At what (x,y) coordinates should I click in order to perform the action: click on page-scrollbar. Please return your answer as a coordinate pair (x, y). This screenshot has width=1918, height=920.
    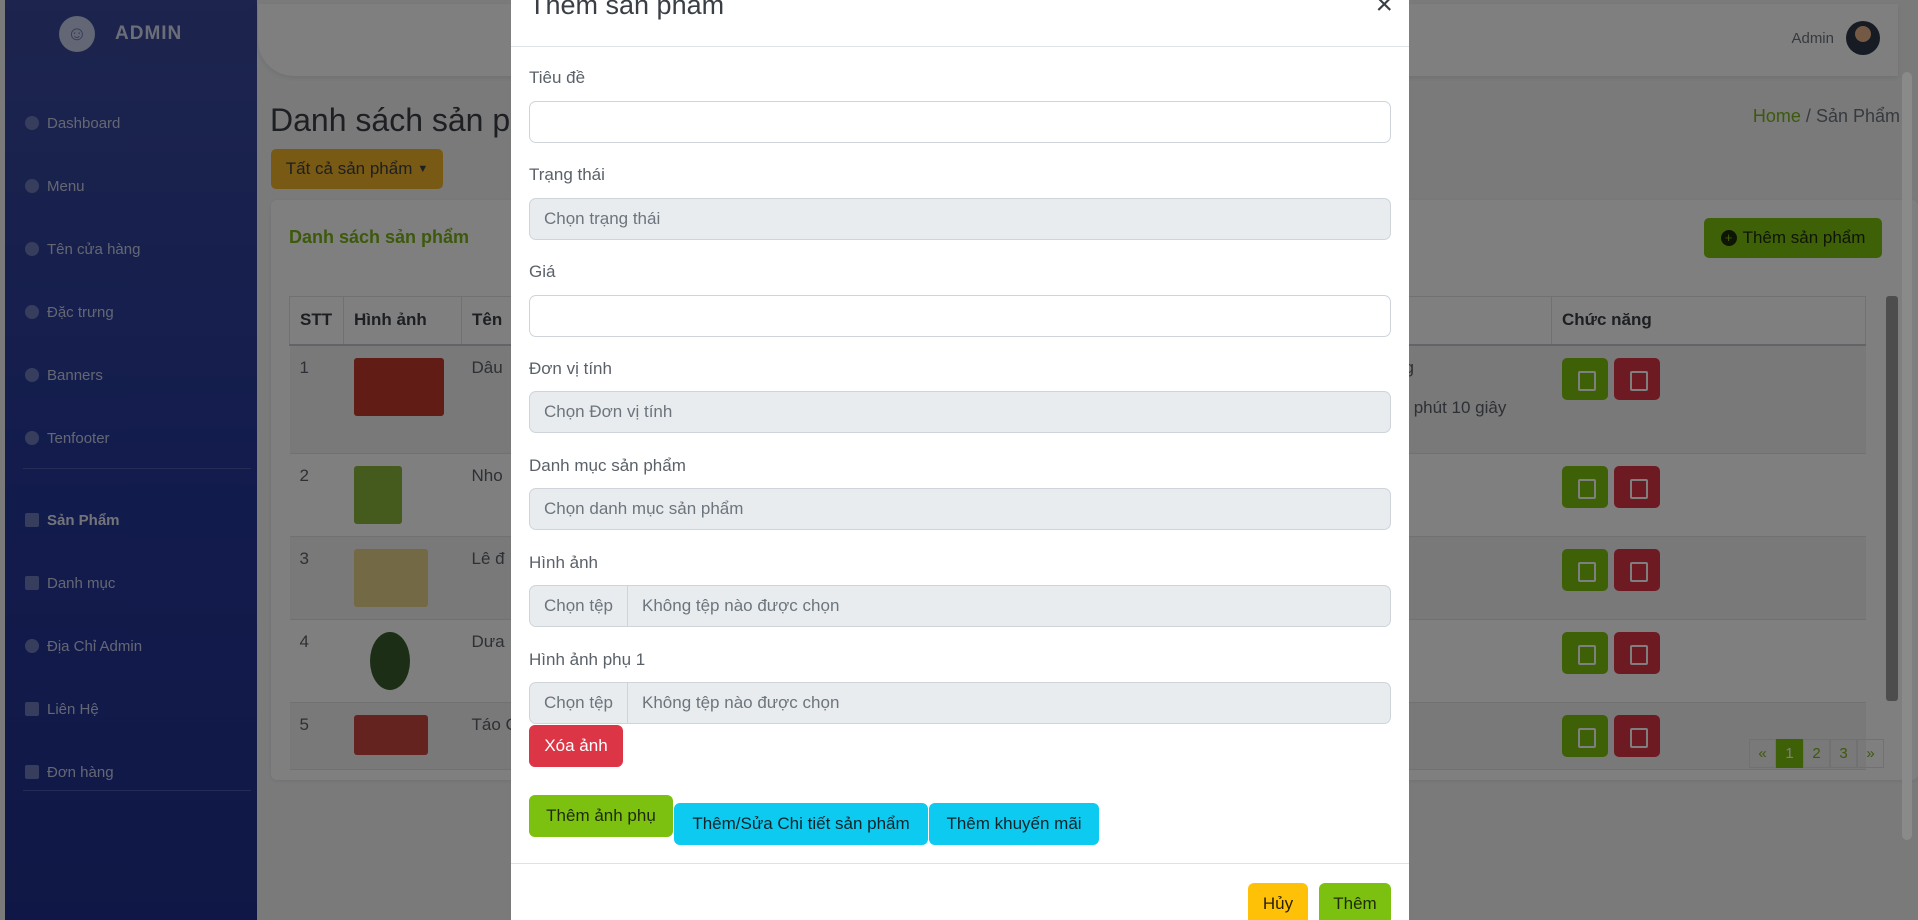
    Looking at the image, I should click on (1907, 456).